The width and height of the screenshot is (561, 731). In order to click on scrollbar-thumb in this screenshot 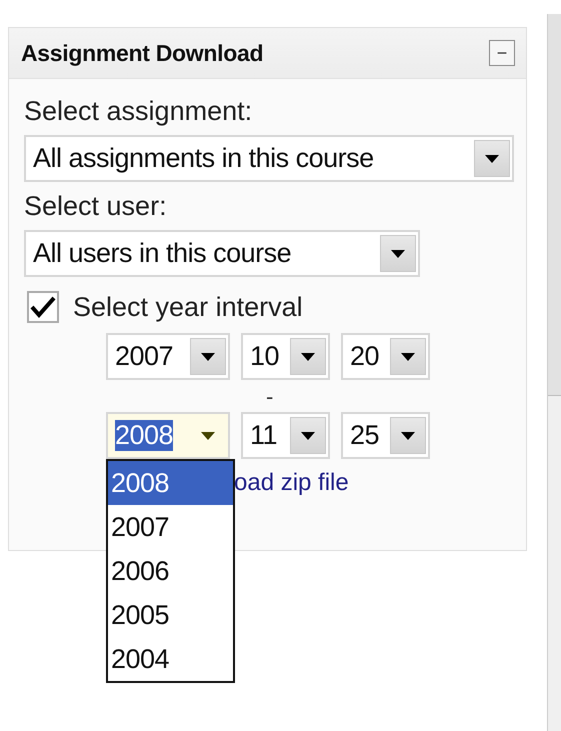, I will do `click(554, 205)`.